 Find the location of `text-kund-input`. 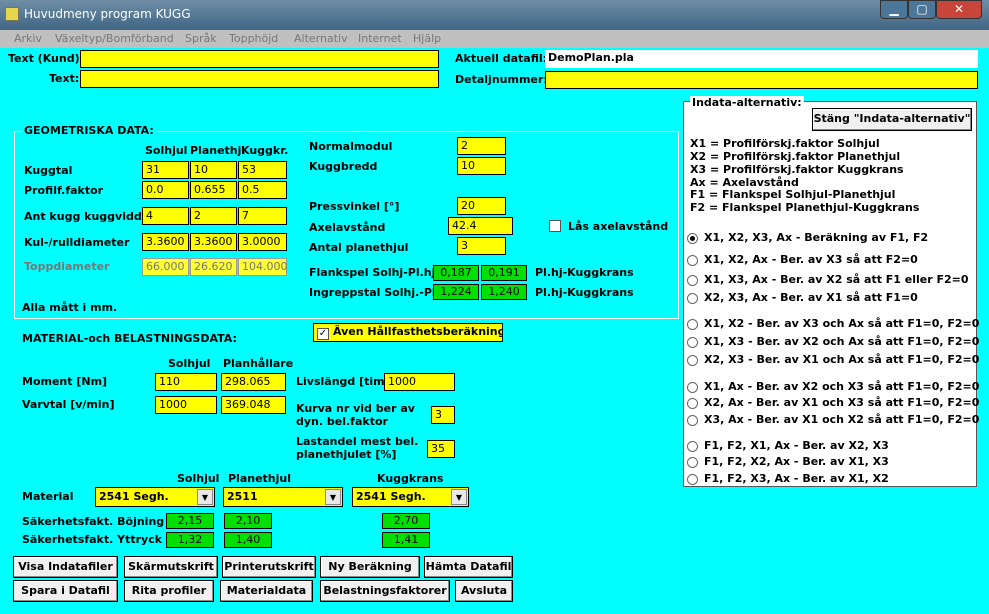

text-kund-input is located at coordinates (259, 59).